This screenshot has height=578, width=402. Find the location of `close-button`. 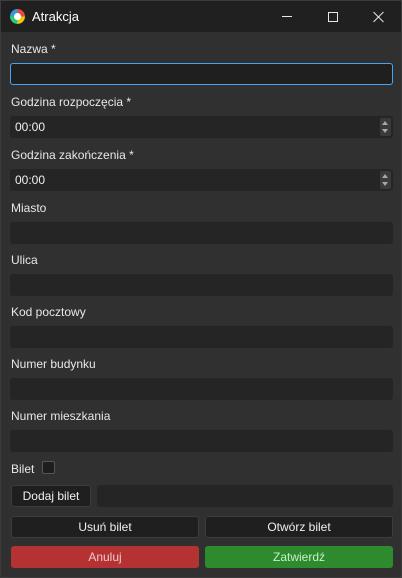

close-button is located at coordinates (379, 16).